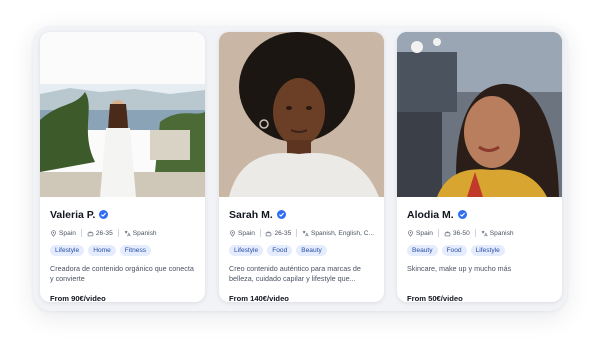 This screenshot has width=600, height=339. I want to click on creator-age: 36-50, so click(461, 233).